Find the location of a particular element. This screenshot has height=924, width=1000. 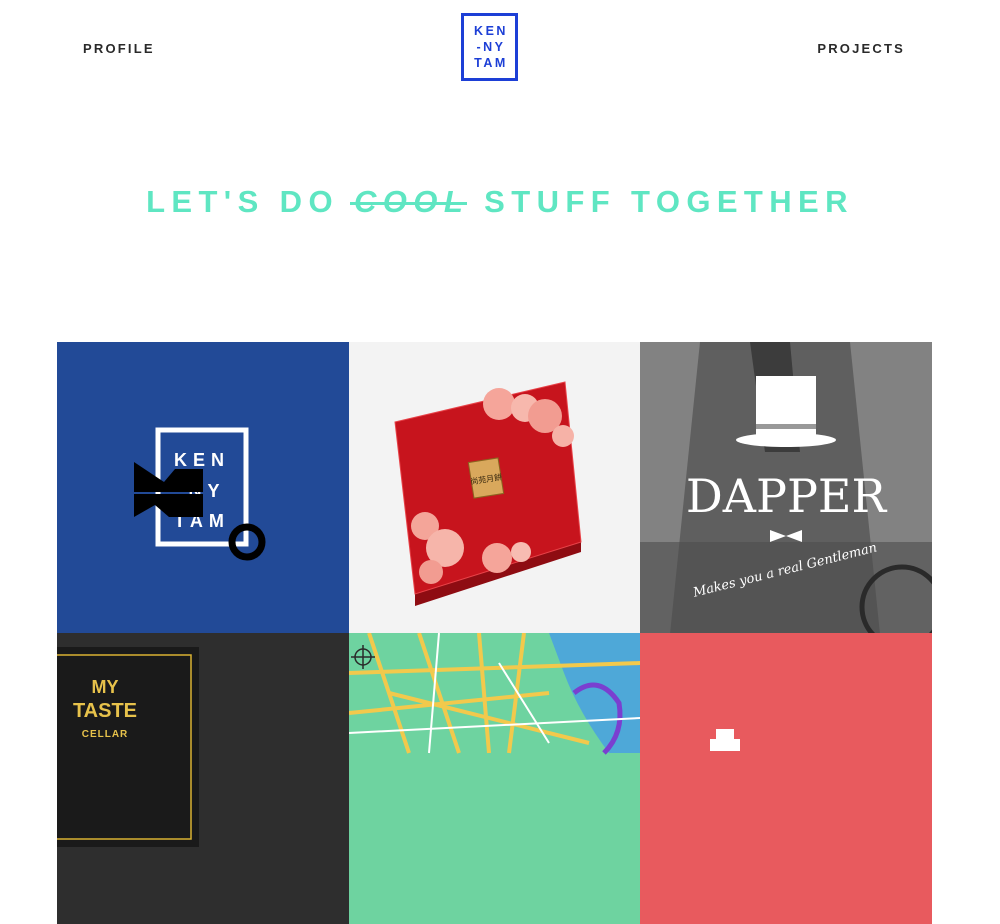

project-tile-identity: KEN NY TAM is located at coordinates (203, 487).